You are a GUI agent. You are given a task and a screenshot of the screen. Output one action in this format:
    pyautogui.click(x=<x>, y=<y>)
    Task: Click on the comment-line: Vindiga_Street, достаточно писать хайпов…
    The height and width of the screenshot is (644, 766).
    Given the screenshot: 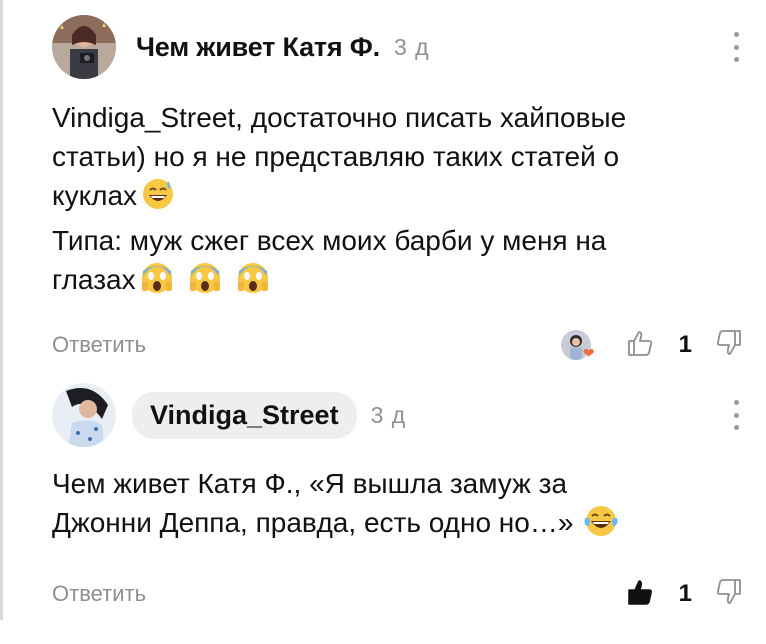 What is the action you would take?
    pyautogui.click(x=339, y=117)
    